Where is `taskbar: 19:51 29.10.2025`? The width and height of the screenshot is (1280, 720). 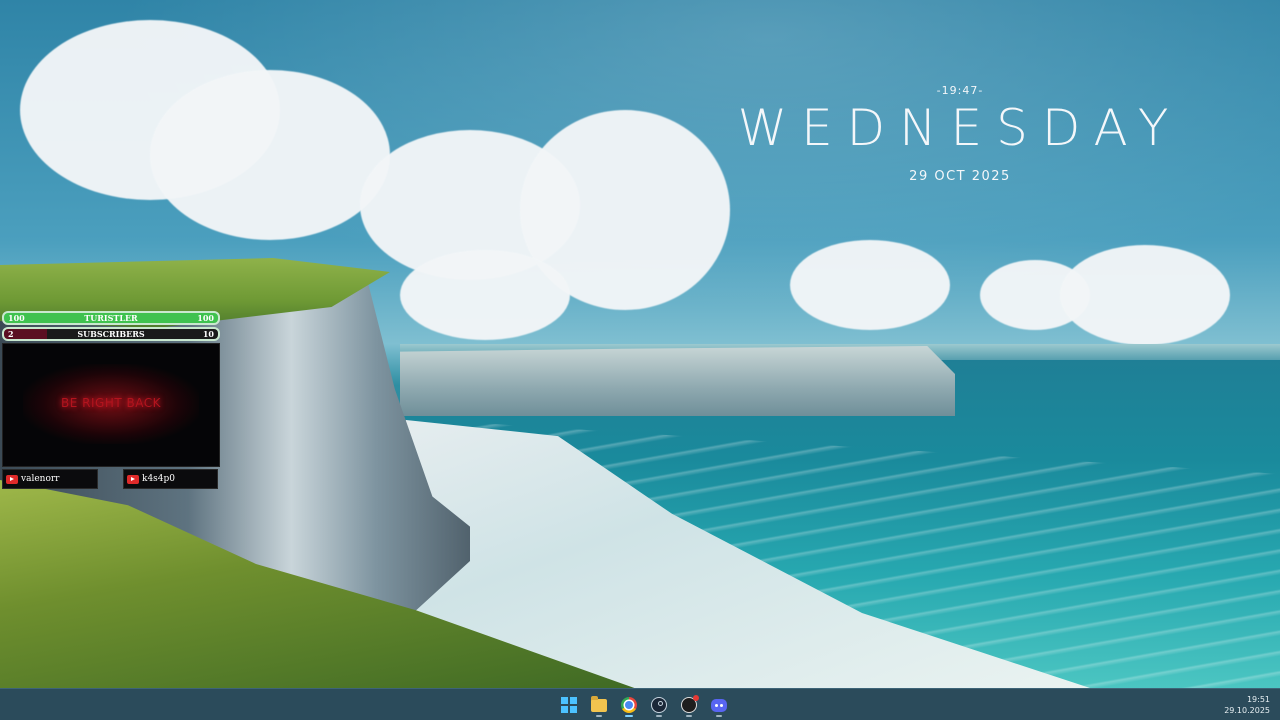
taskbar: 19:51 29.10.2025 is located at coordinates (640, 704).